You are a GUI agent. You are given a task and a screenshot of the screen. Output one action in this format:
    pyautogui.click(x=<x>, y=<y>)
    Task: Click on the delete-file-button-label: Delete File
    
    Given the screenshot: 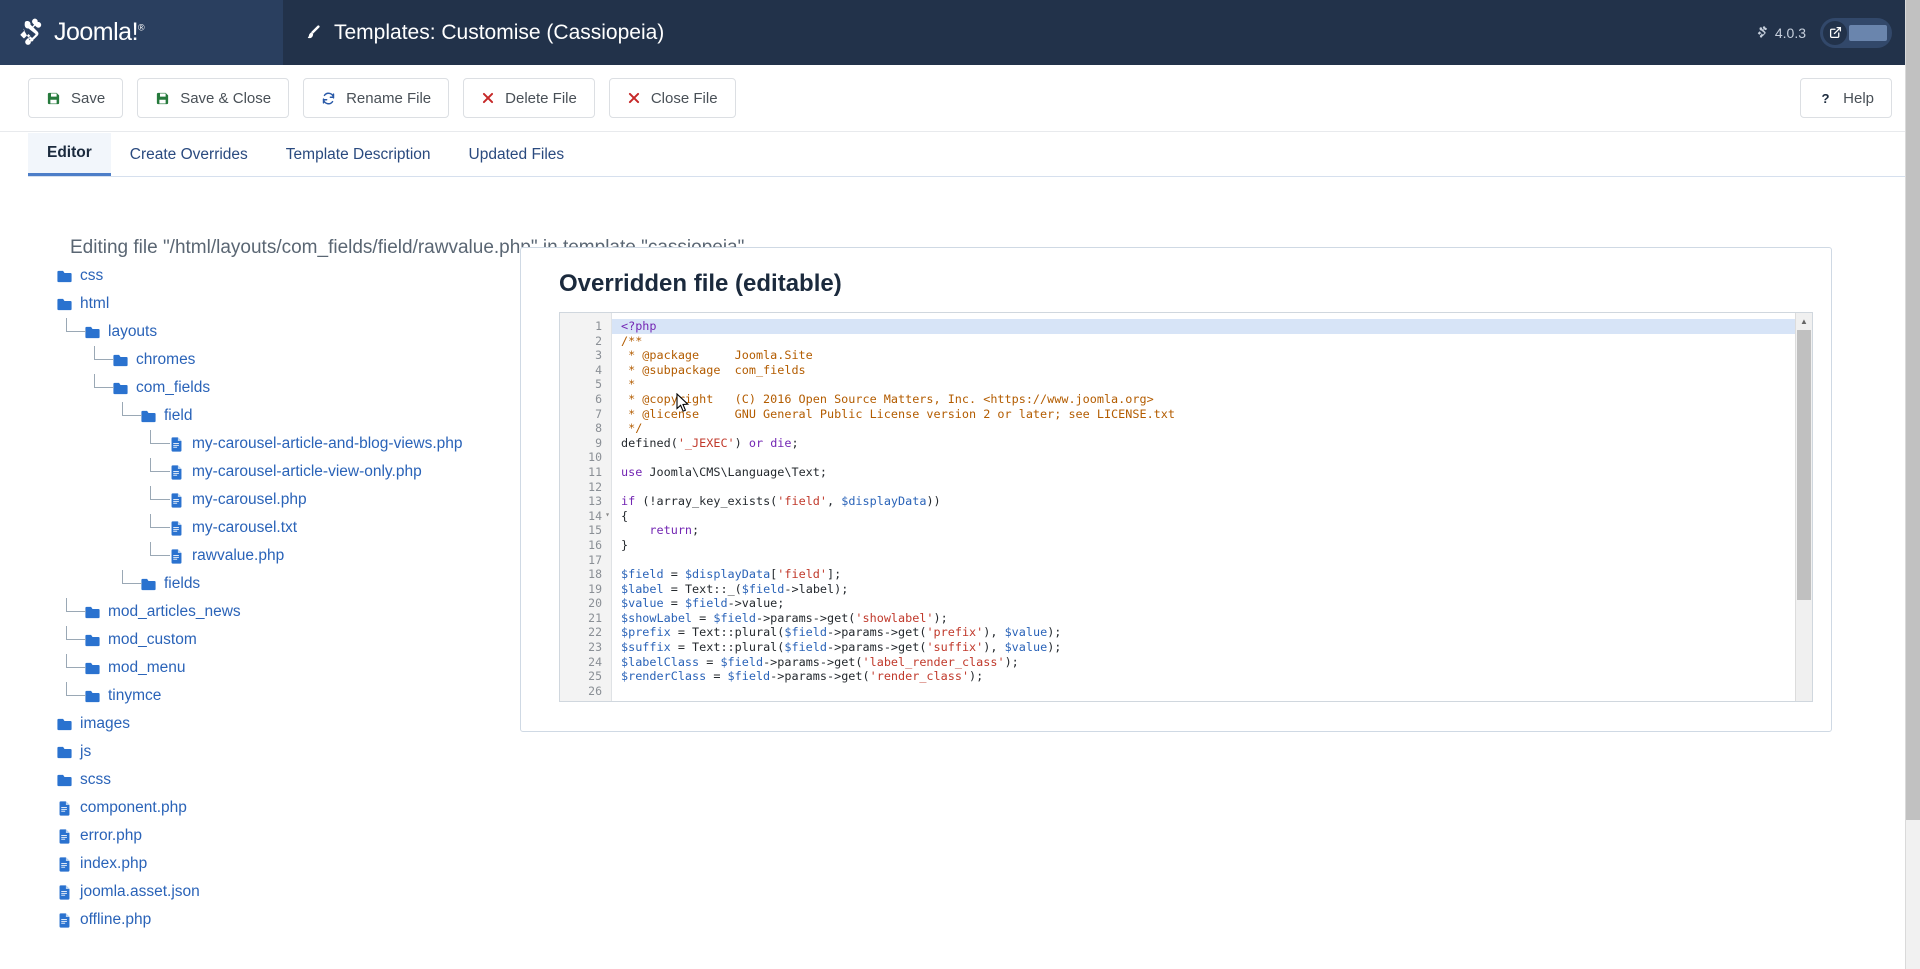 What is the action you would take?
    pyautogui.click(x=541, y=98)
    